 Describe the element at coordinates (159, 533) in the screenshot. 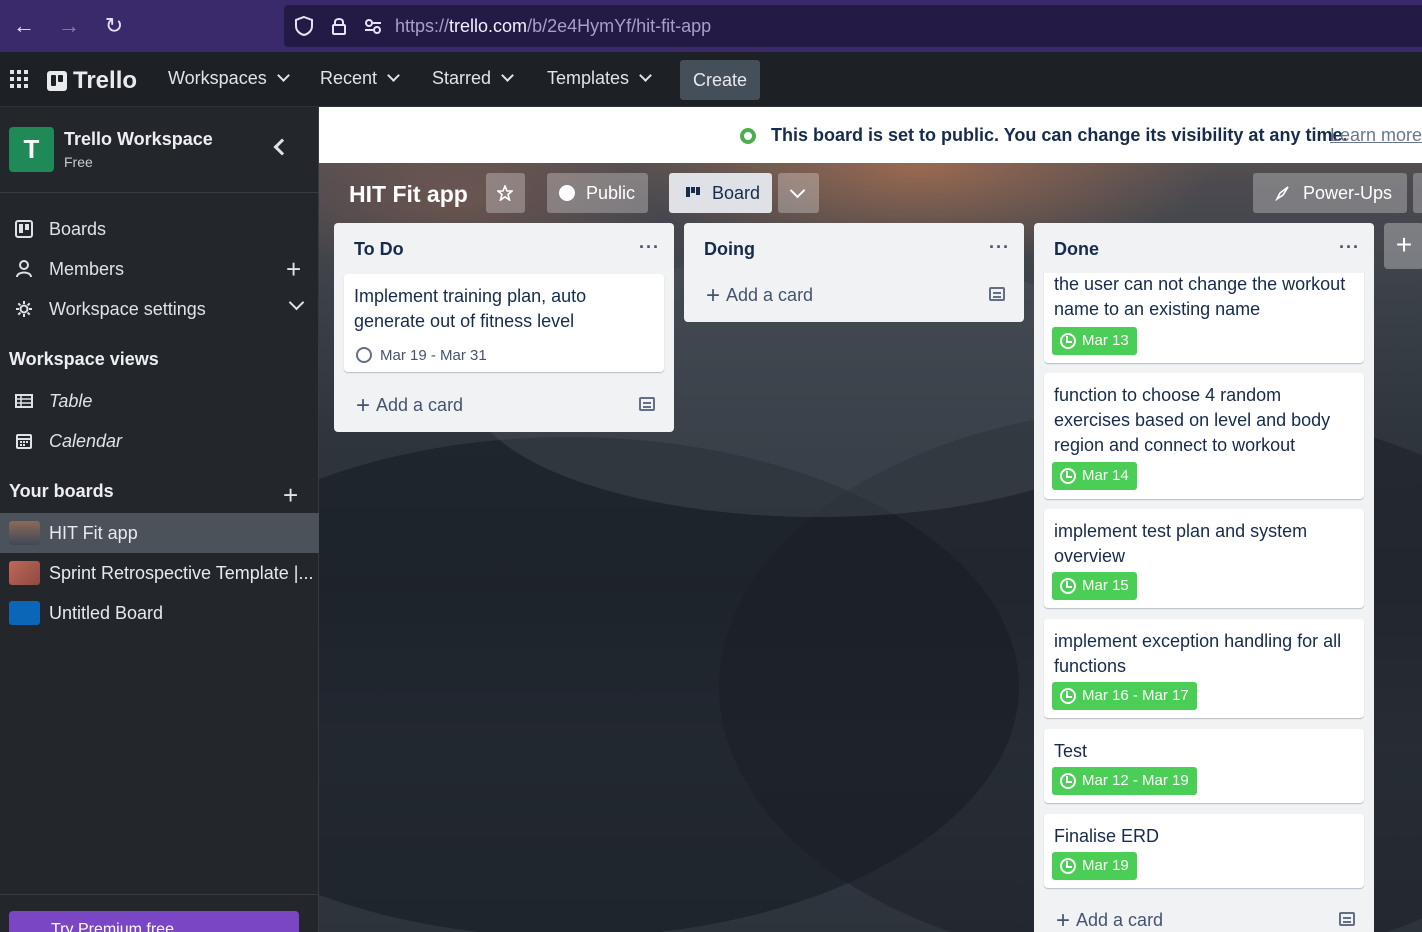

I see `sidebar-board-hit-fit-app: HIT Fit app` at that location.